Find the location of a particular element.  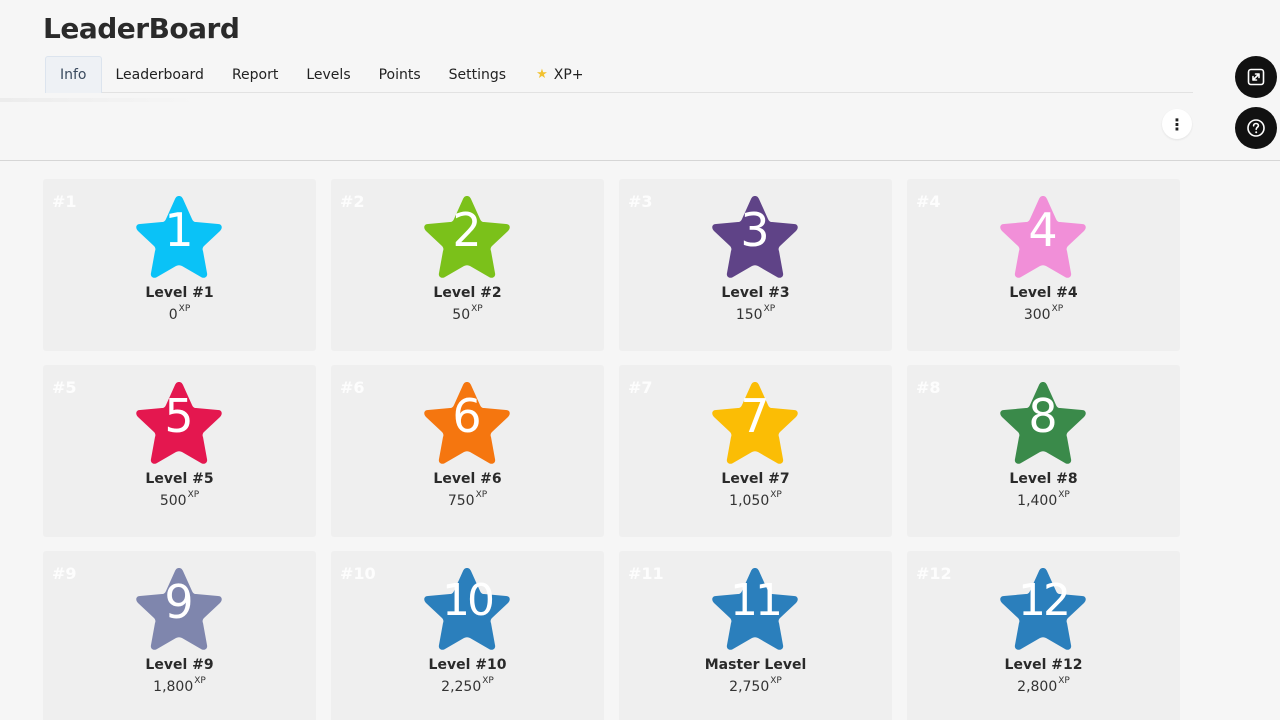

level-xp: 0XP is located at coordinates (179, 313).